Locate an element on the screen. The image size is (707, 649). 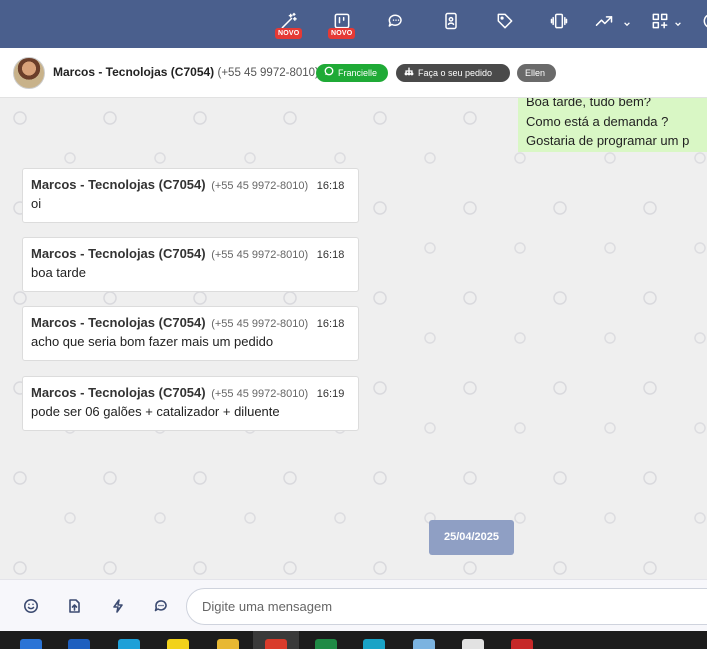
order-pill: Faça o seu pedido is located at coordinates (453, 73).